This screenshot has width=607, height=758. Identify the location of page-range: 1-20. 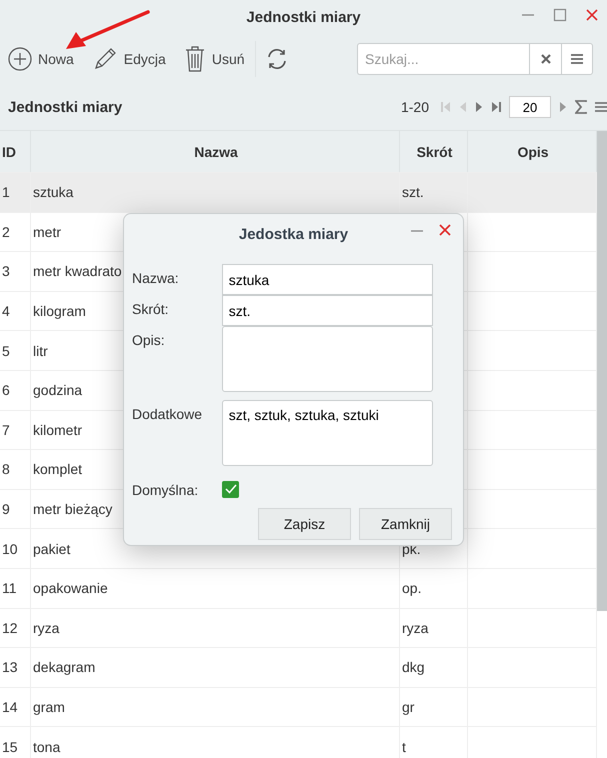
(414, 107).